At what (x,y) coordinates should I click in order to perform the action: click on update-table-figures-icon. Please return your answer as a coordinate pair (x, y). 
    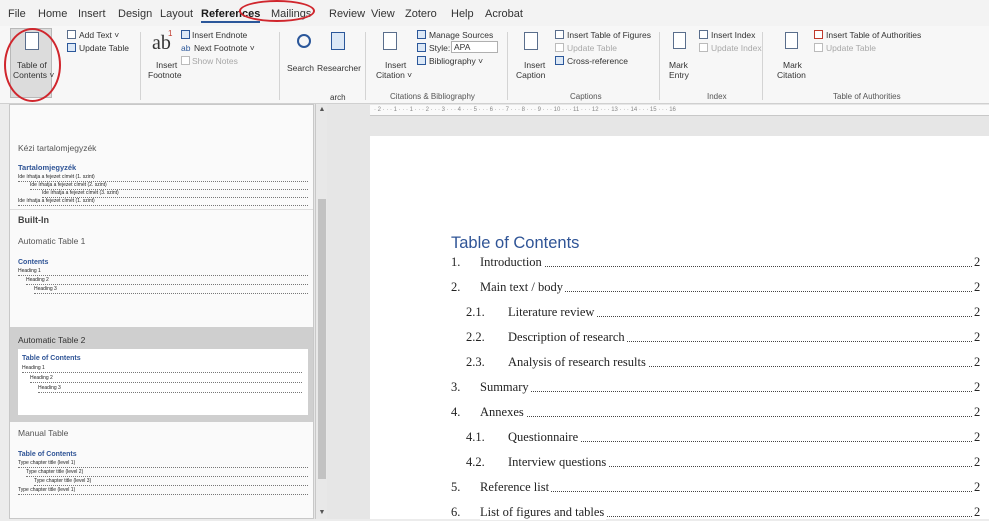
    Looking at the image, I should click on (559, 47).